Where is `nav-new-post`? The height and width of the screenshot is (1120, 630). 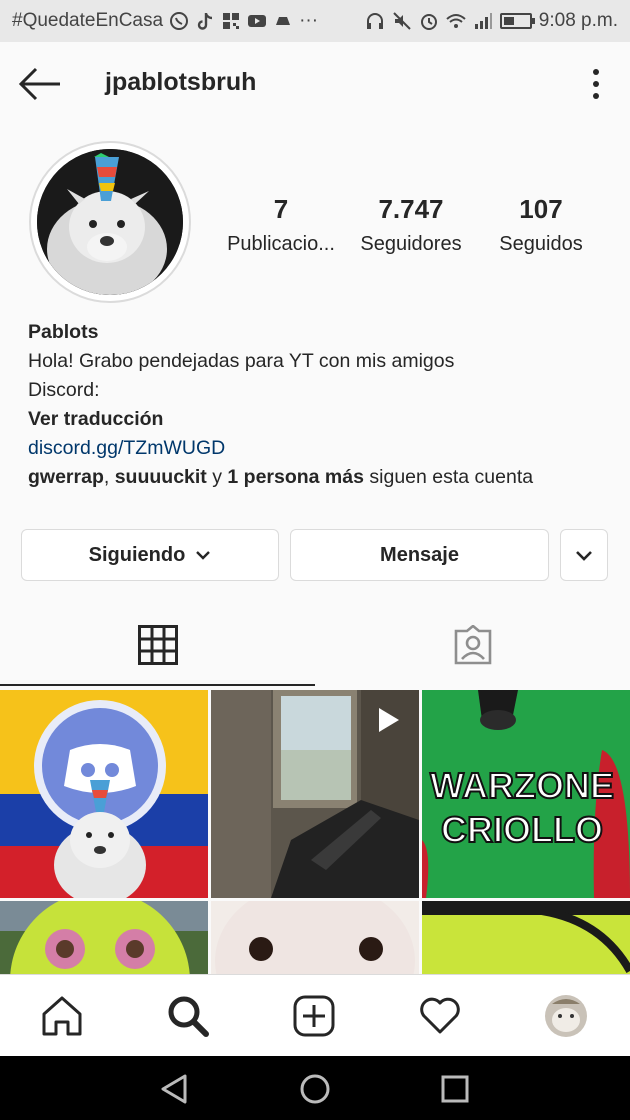
nav-new-post is located at coordinates (314, 1016).